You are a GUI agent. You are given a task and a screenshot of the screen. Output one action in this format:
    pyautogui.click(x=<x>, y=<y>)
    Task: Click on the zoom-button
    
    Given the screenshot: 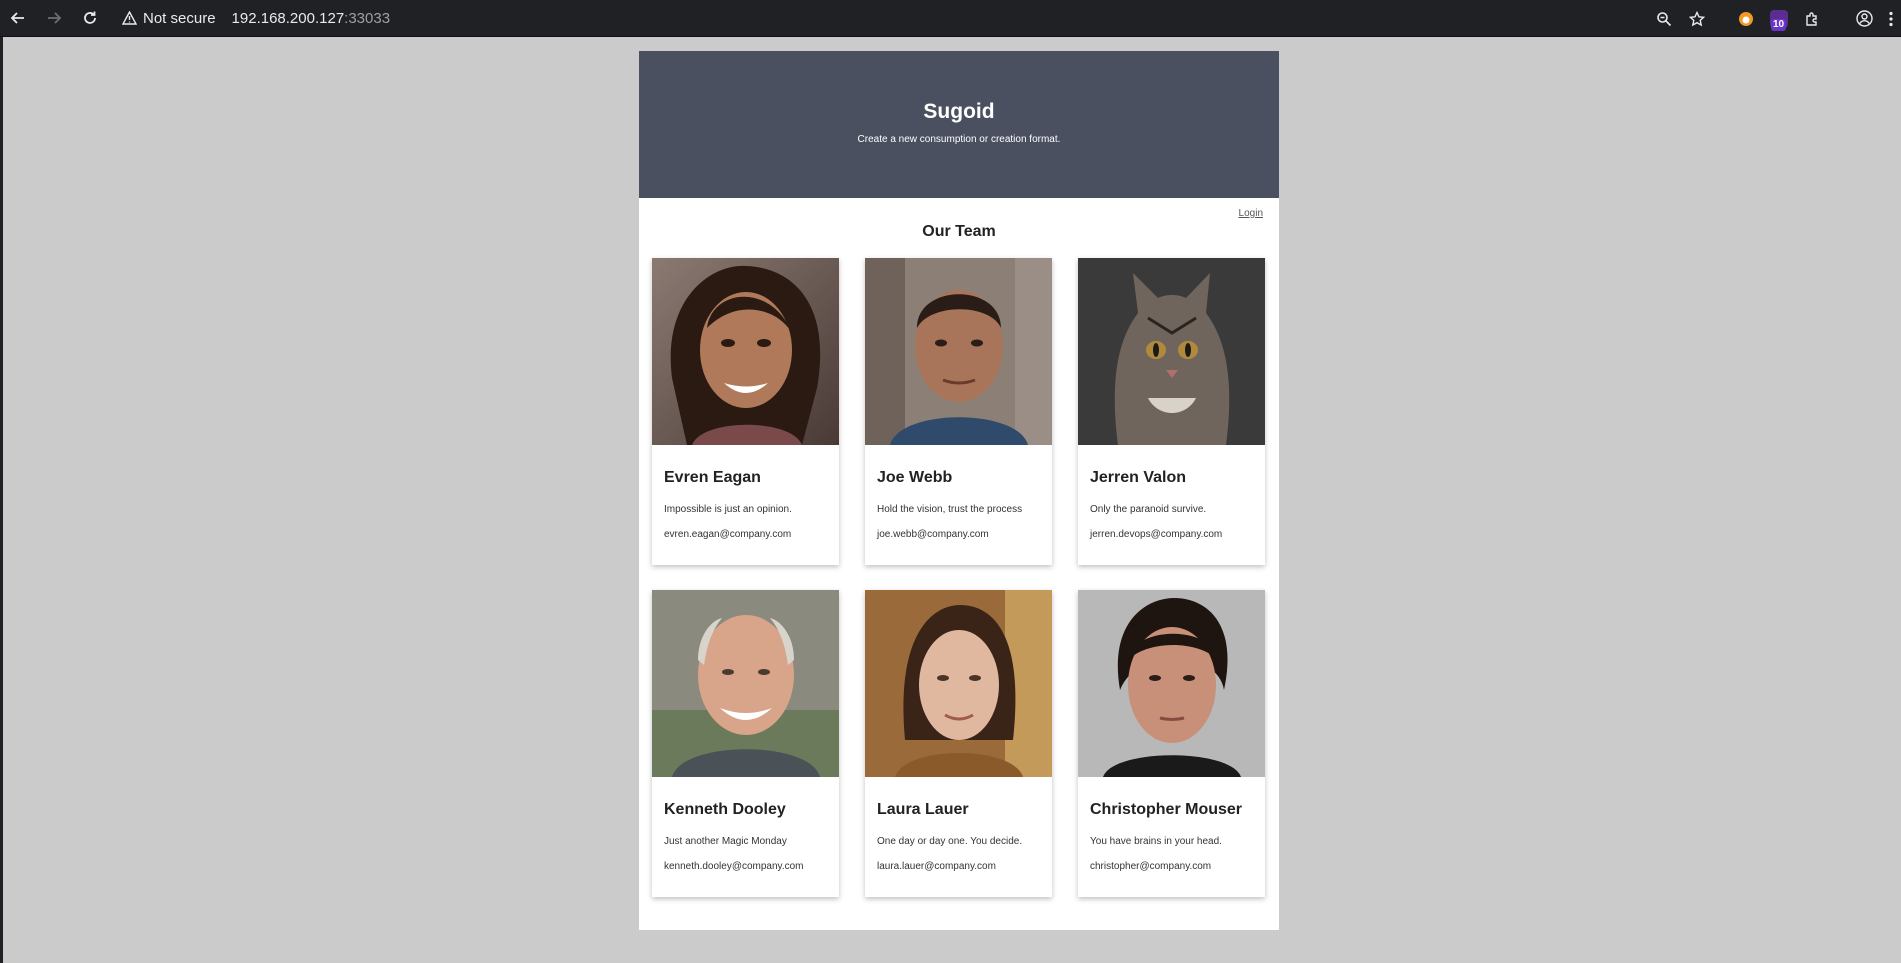 What is the action you would take?
    pyautogui.click(x=1663, y=18)
    